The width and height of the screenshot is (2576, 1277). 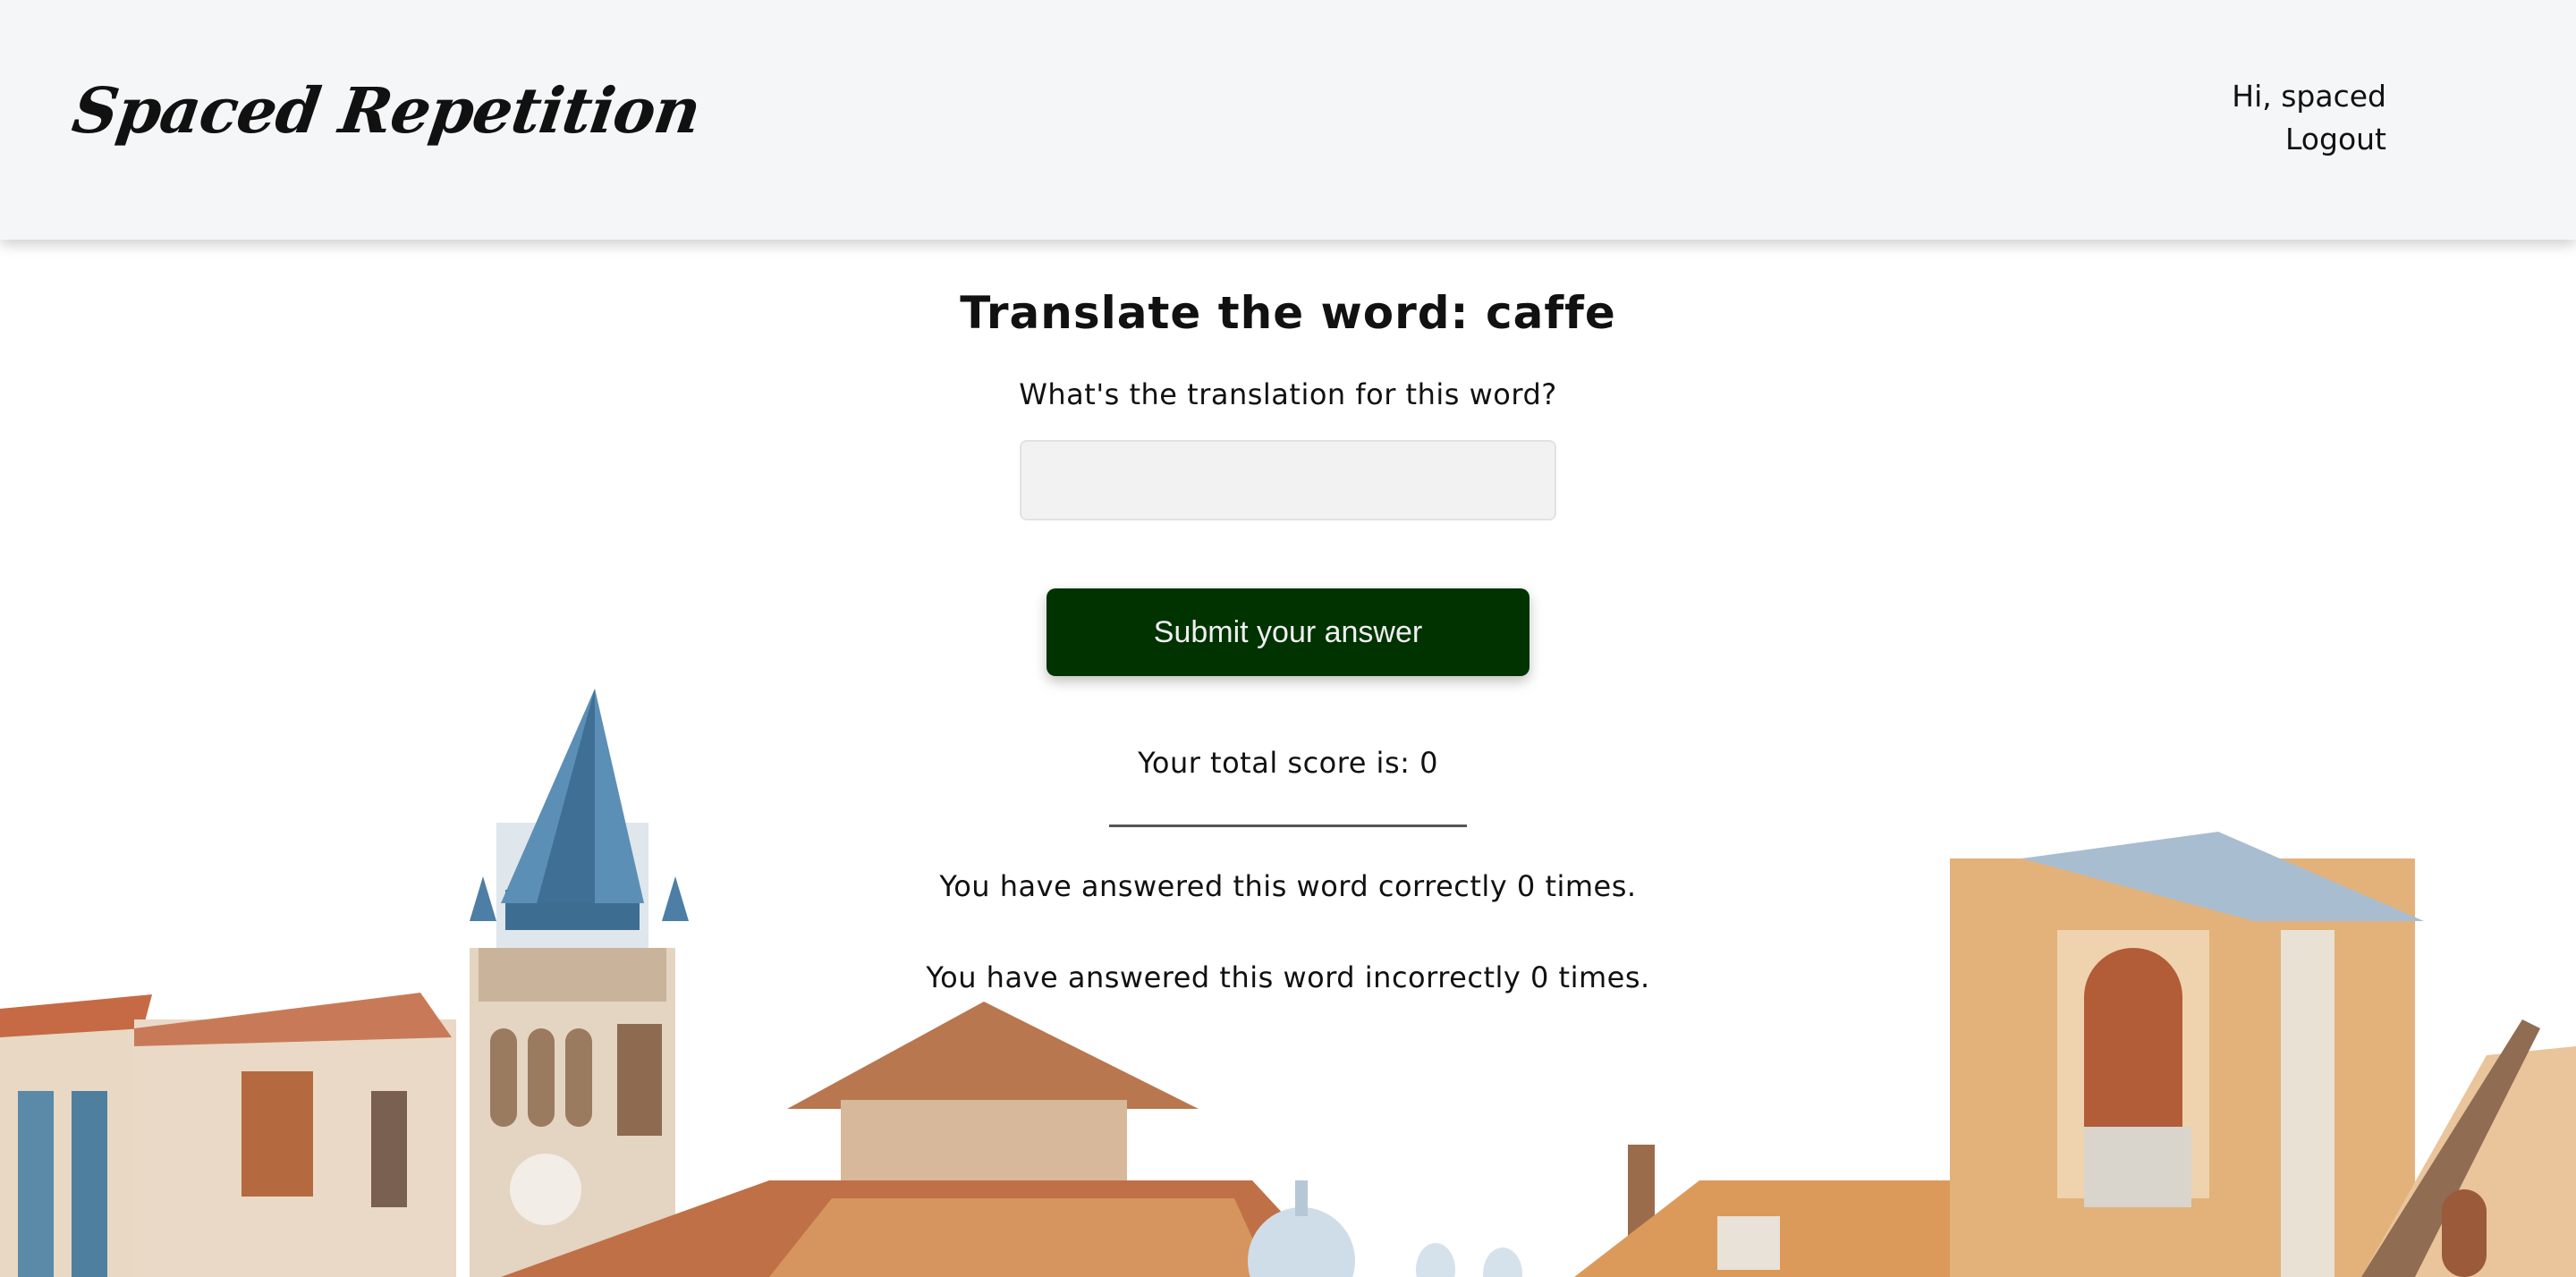 What do you see at coordinates (1288, 480) in the screenshot?
I see `answer-input` at bounding box center [1288, 480].